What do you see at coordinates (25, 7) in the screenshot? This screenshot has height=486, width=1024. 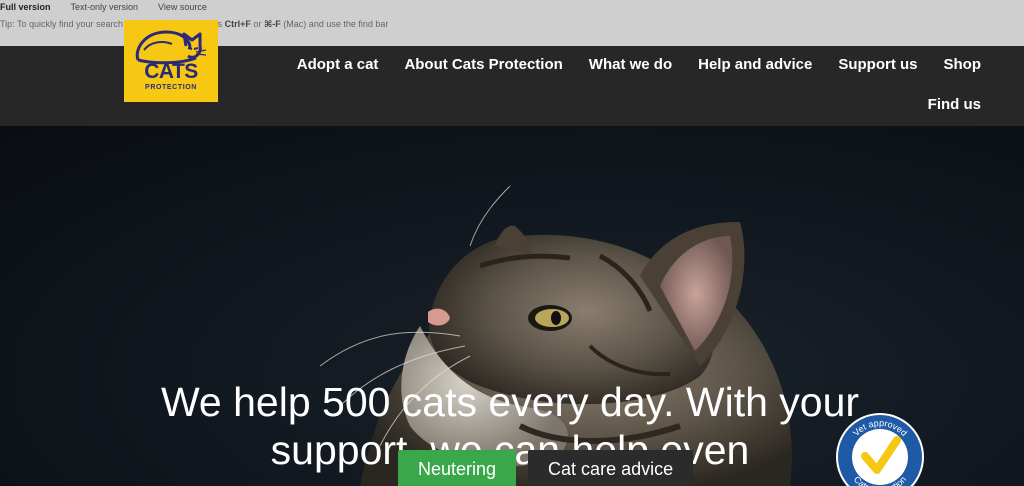 I see `full-version-link: Full version` at bounding box center [25, 7].